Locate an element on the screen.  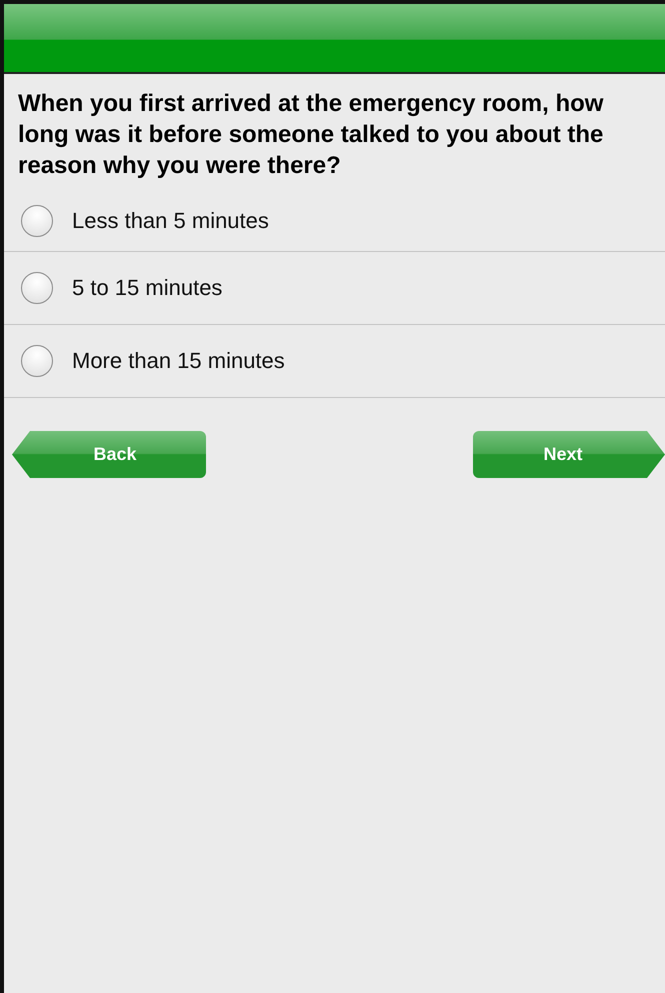
option-label: 5 to 15 minutes is located at coordinates (147, 288).